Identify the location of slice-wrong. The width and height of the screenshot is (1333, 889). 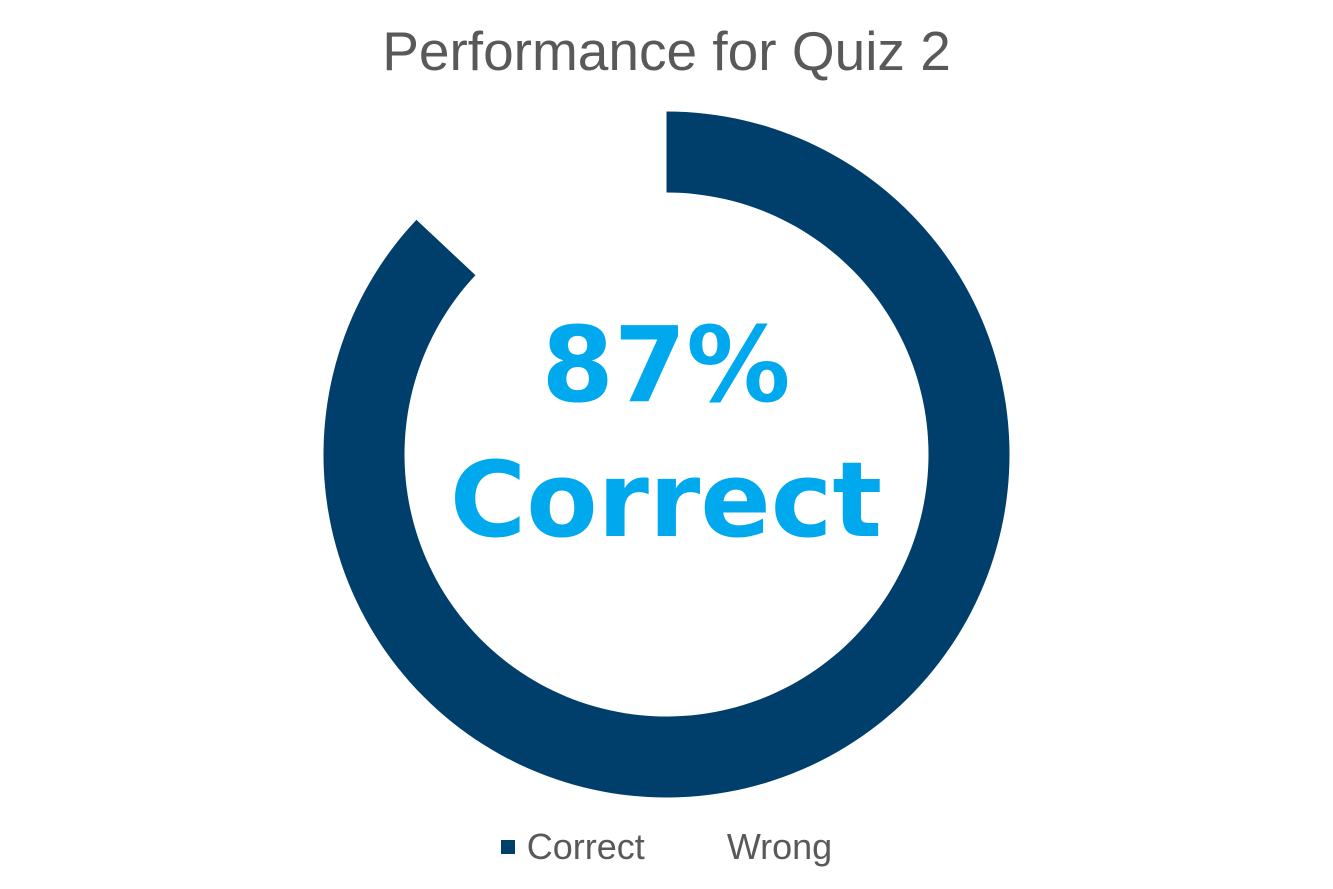
(541, 193).